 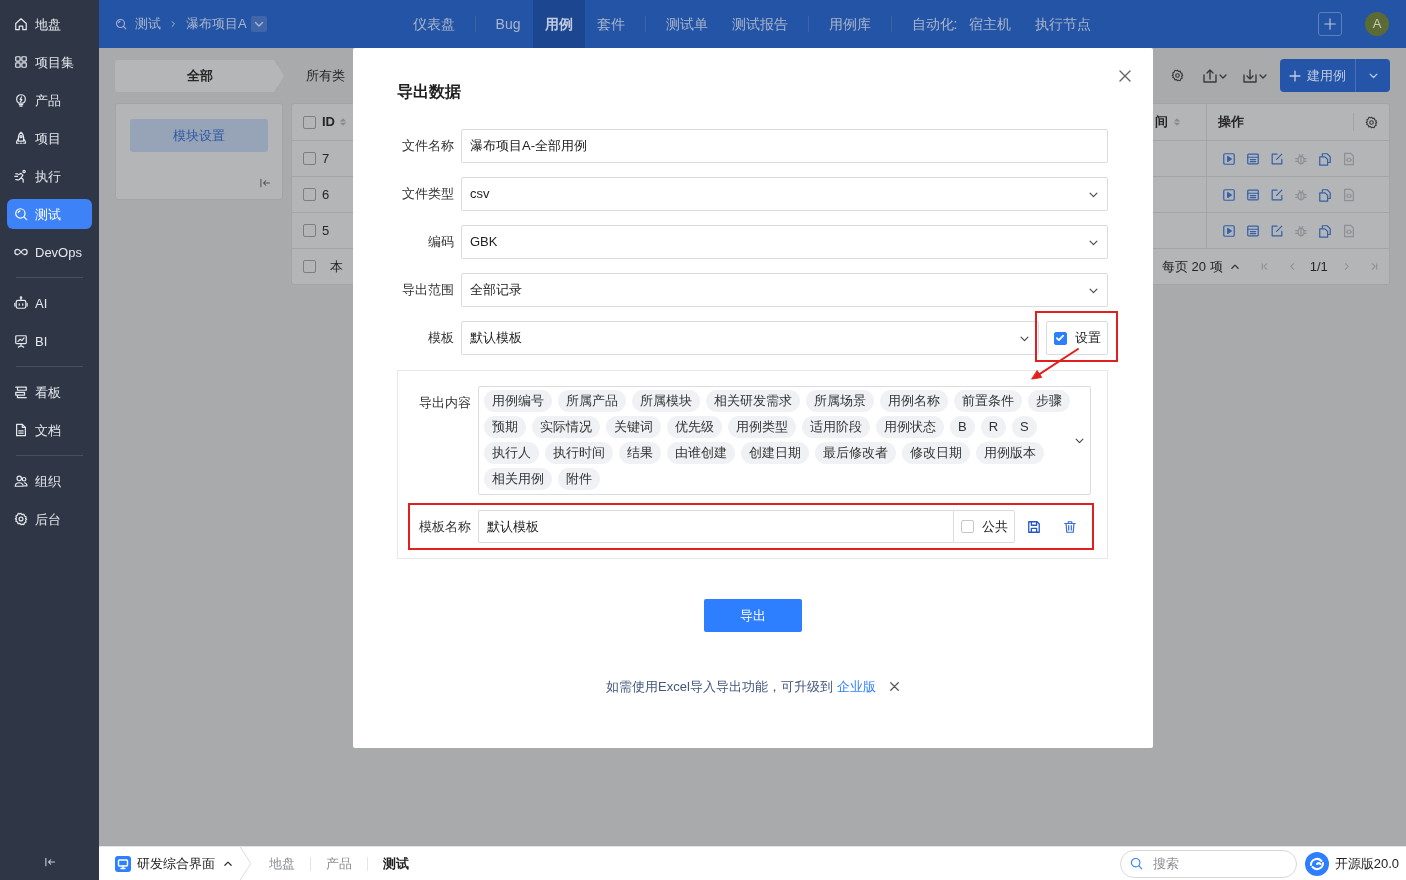 I want to click on tag-chip: 前置条件, so click(x=988, y=401).